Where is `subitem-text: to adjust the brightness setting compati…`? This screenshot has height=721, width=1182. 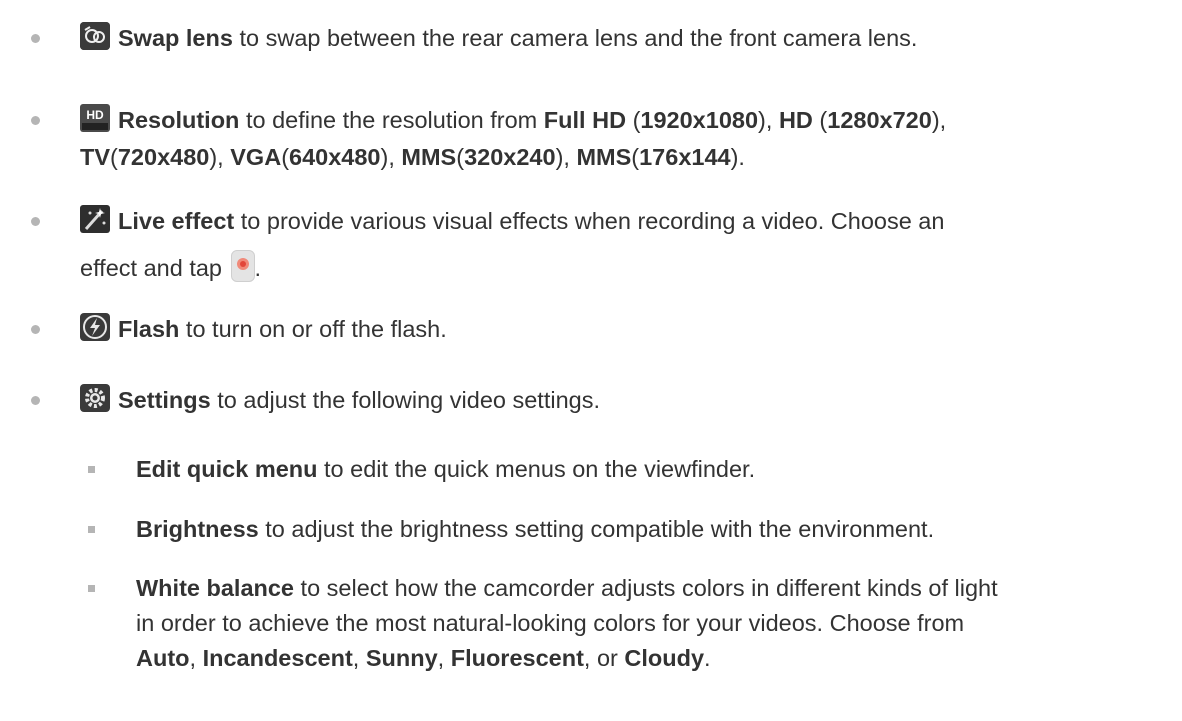 subitem-text: to adjust the brightness setting compati… is located at coordinates (596, 529).